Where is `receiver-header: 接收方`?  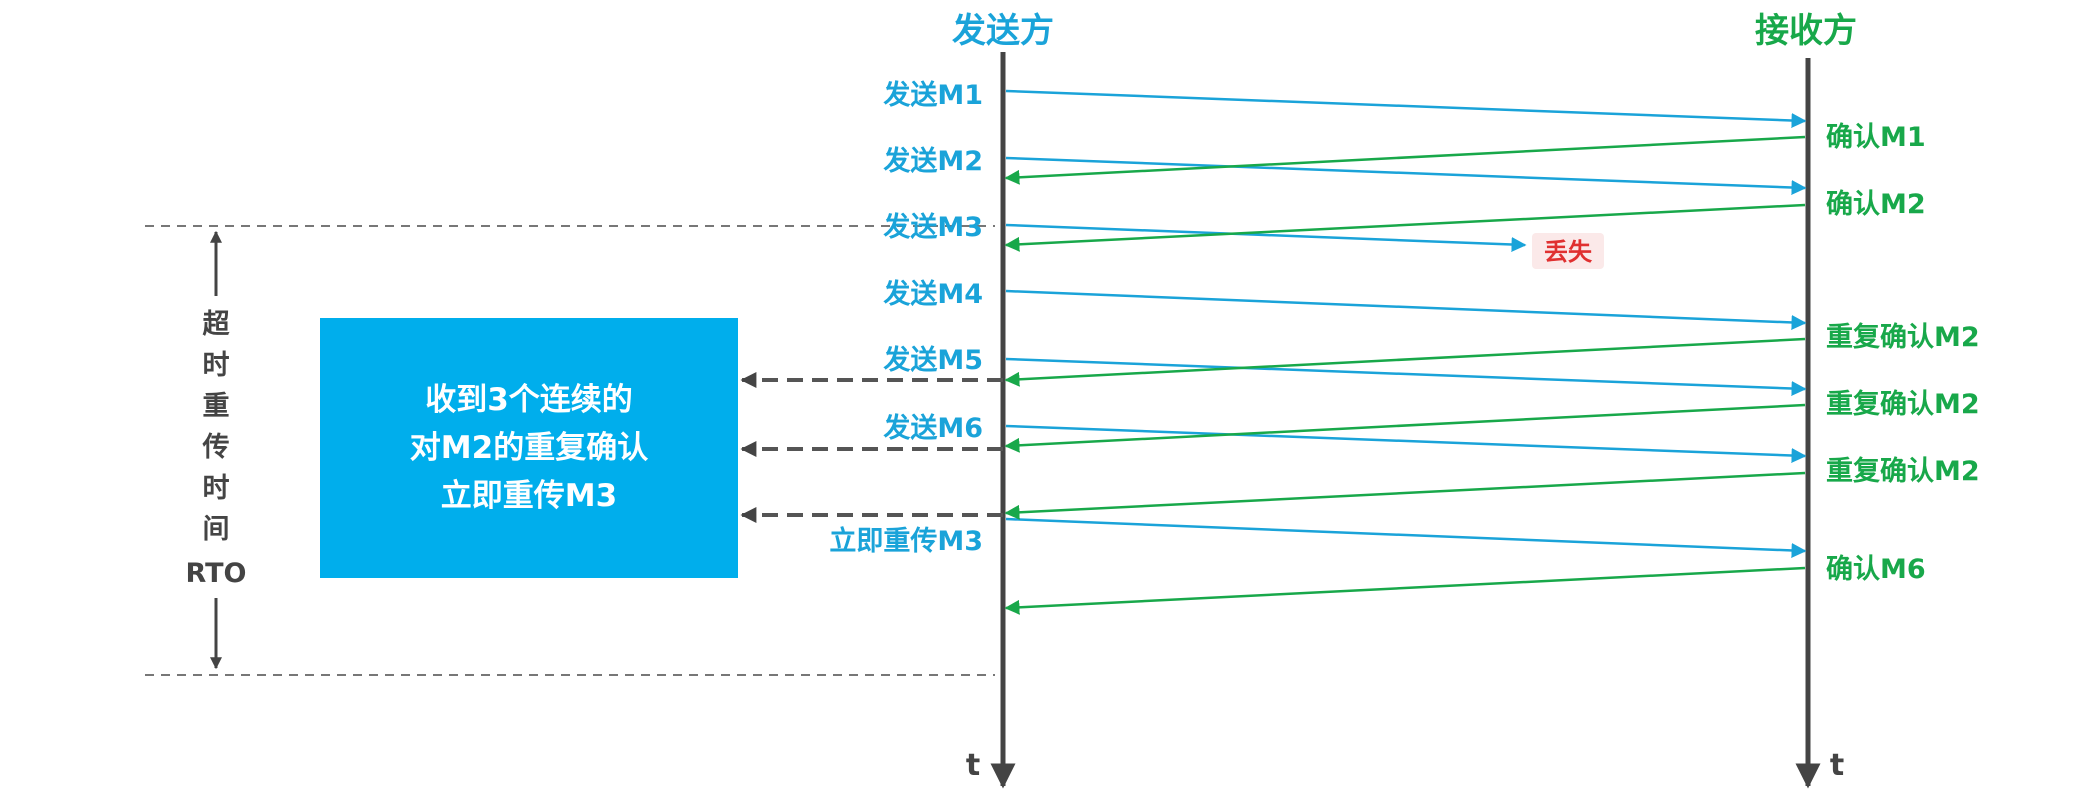 receiver-header: 接收方 is located at coordinates (1806, 31).